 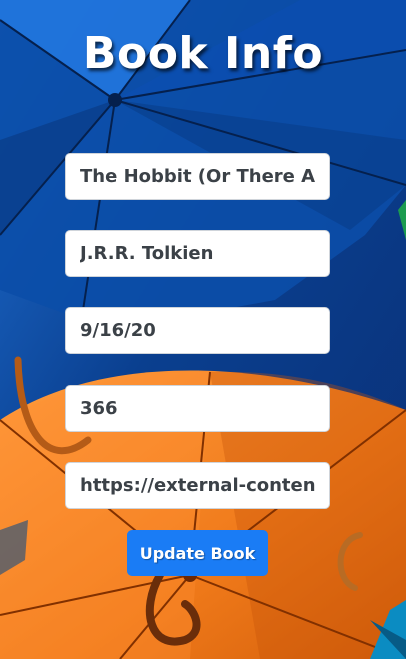 I want to click on author-input, so click(x=197, y=253).